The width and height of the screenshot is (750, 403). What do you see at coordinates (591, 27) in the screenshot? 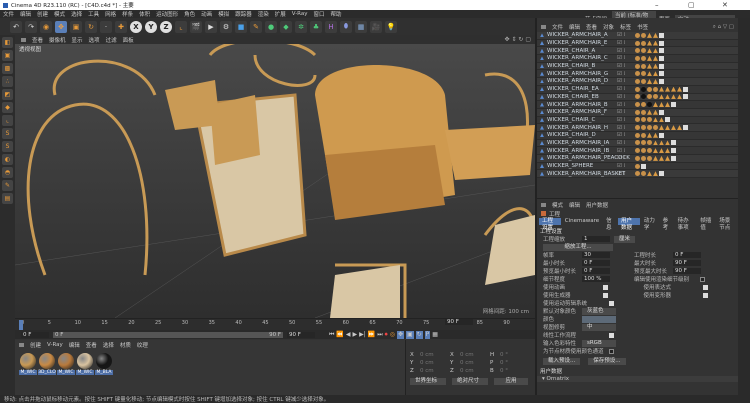
I see `object-menu-item: 查看` at bounding box center [591, 27].